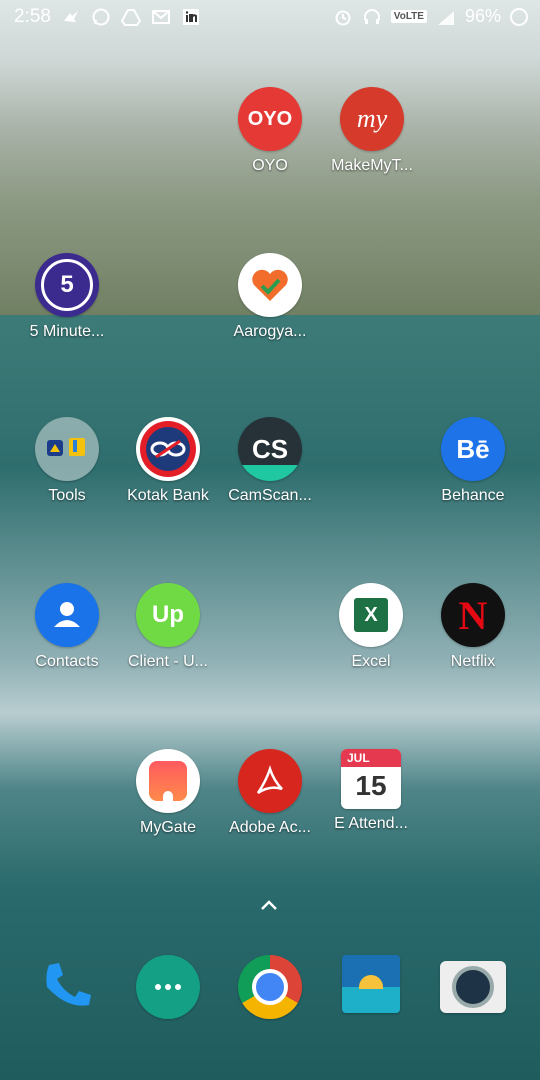 Image resolution: width=540 pixels, height=1080 pixels. I want to click on status-bar: 2:58 VoLTE 96%, so click(270, 17).